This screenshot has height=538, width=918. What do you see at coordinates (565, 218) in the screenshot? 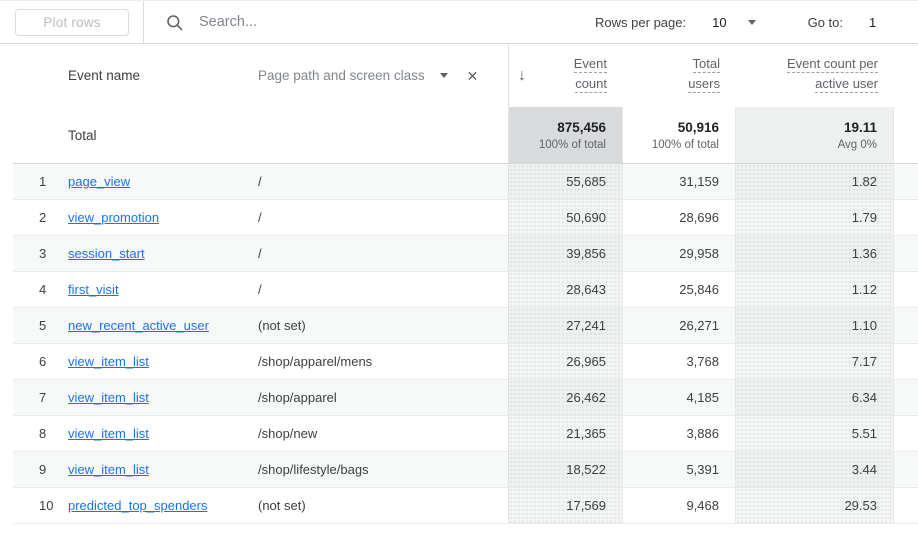
I see `event-count-cell: 50,690` at bounding box center [565, 218].